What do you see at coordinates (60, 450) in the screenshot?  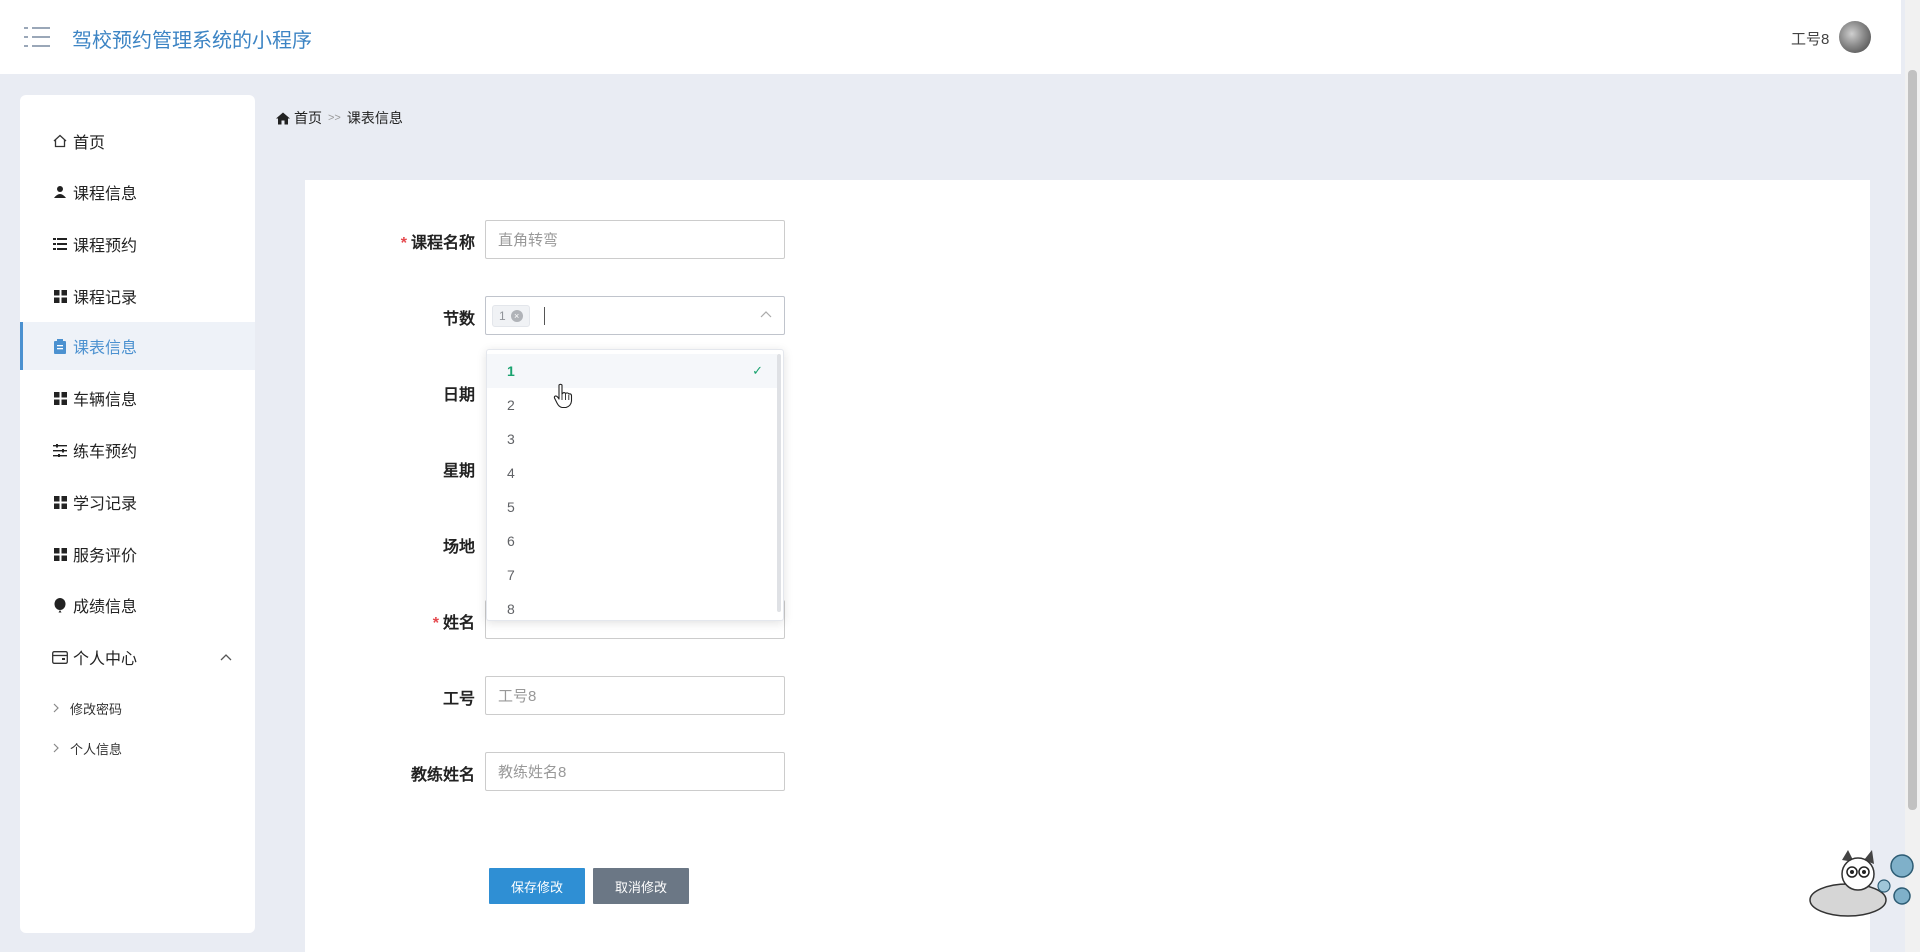 I see `sliders-icon` at bounding box center [60, 450].